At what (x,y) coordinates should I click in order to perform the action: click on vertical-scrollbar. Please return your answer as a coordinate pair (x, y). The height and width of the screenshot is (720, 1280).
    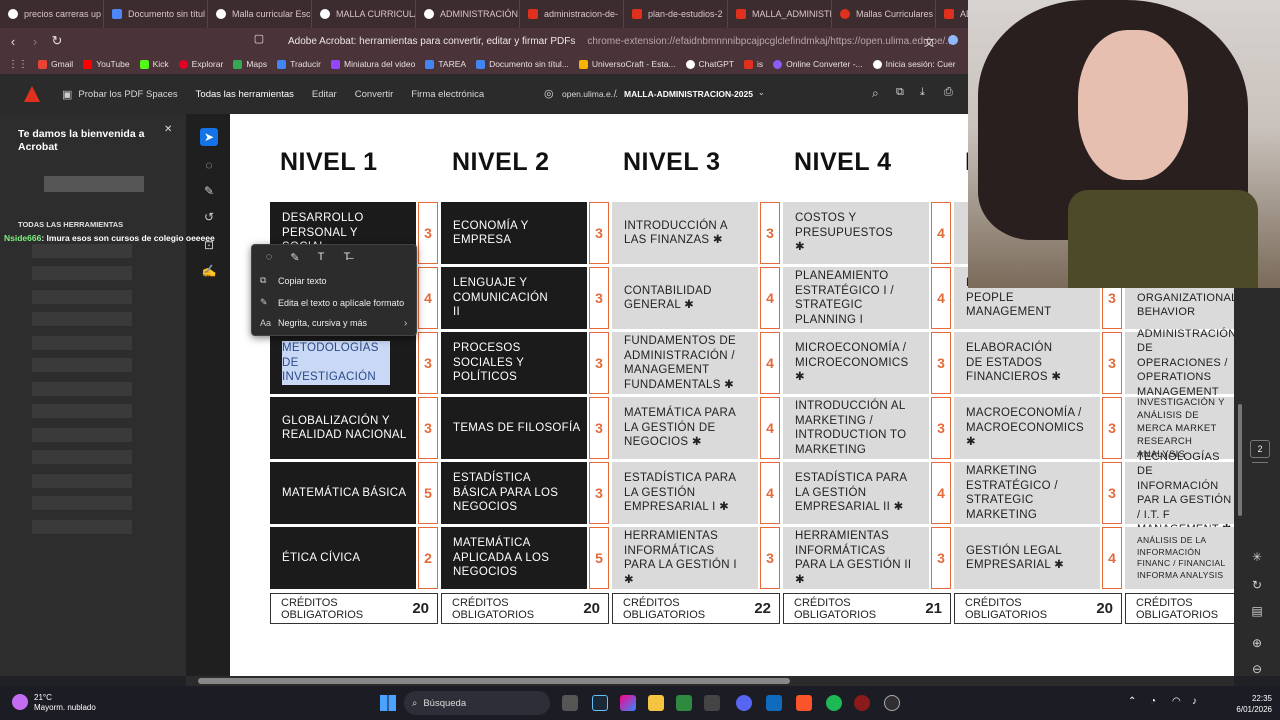
    Looking at the image, I should click on (1240, 460).